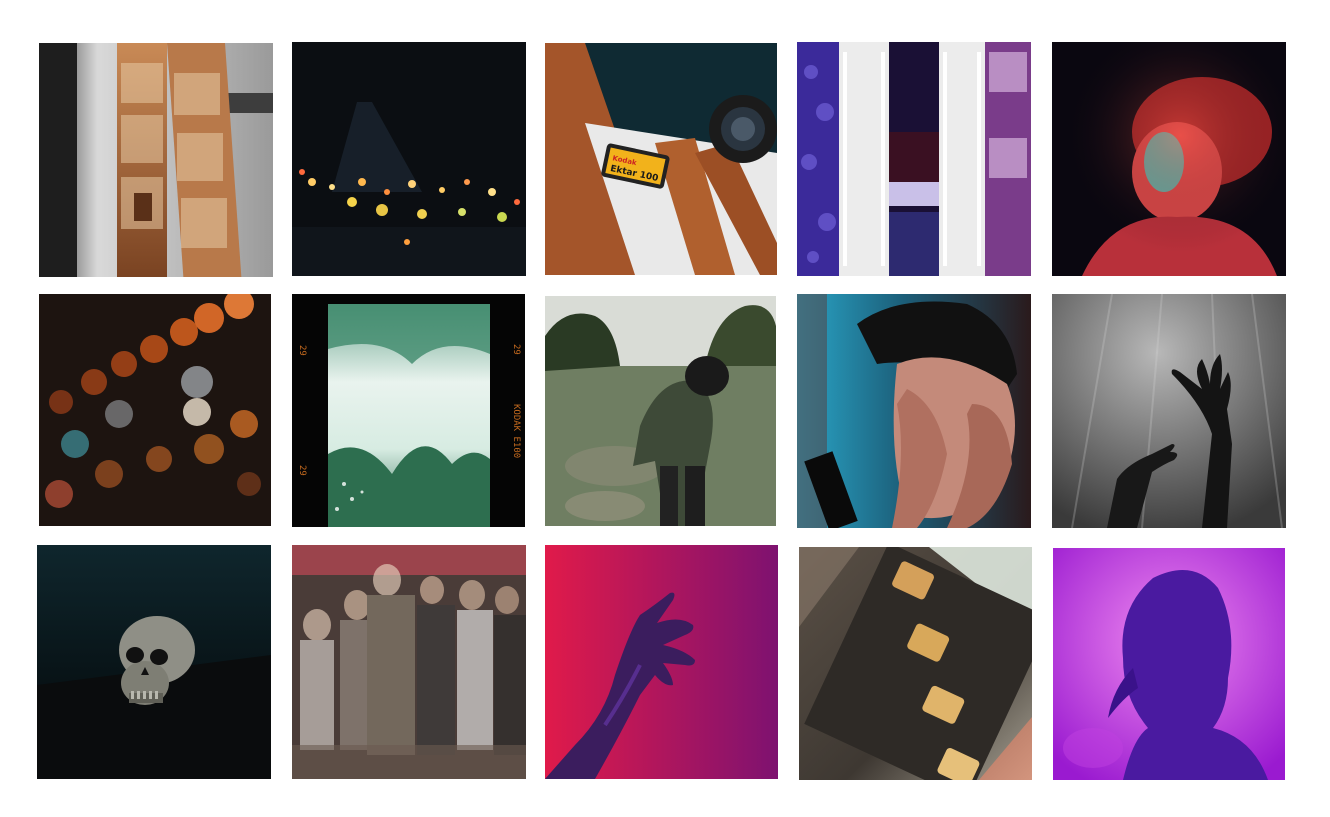 The height and width of the screenshot is (817, 1330). I want to click on photo-purple-film-strips, so click(914, 159).